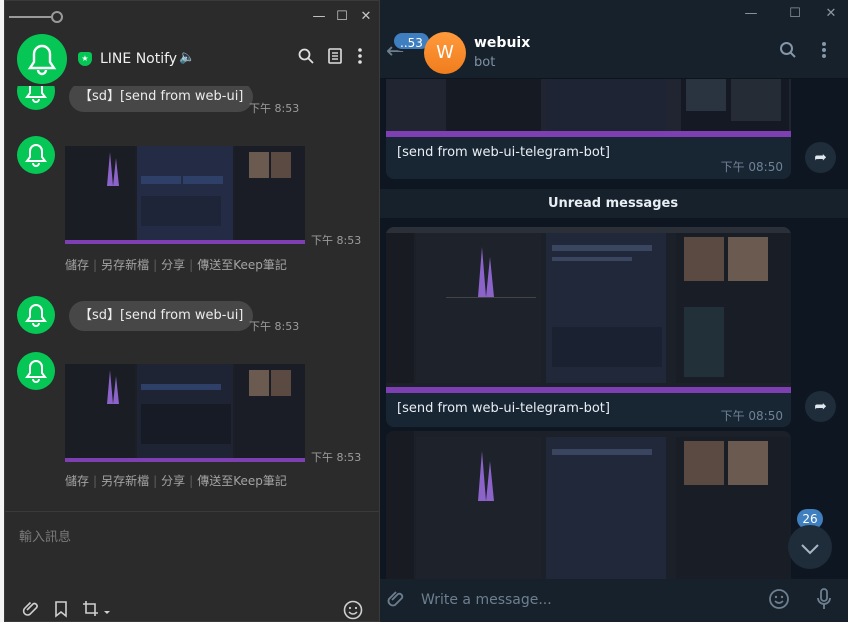  What do you see at coordinates (335, 59) in the screenshot?
I see `notes-icon` at bounding box center [335, 59].